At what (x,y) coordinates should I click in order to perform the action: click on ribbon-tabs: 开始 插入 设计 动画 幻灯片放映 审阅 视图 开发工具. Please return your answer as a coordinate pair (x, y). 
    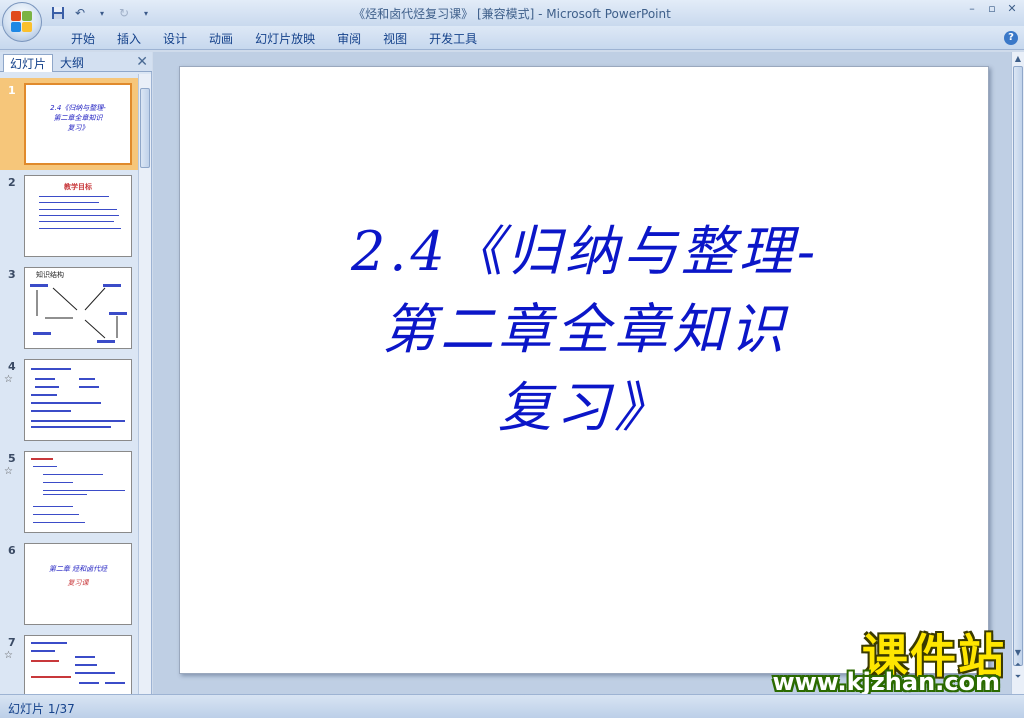
    Looking at the image, I should click on (274, 39).